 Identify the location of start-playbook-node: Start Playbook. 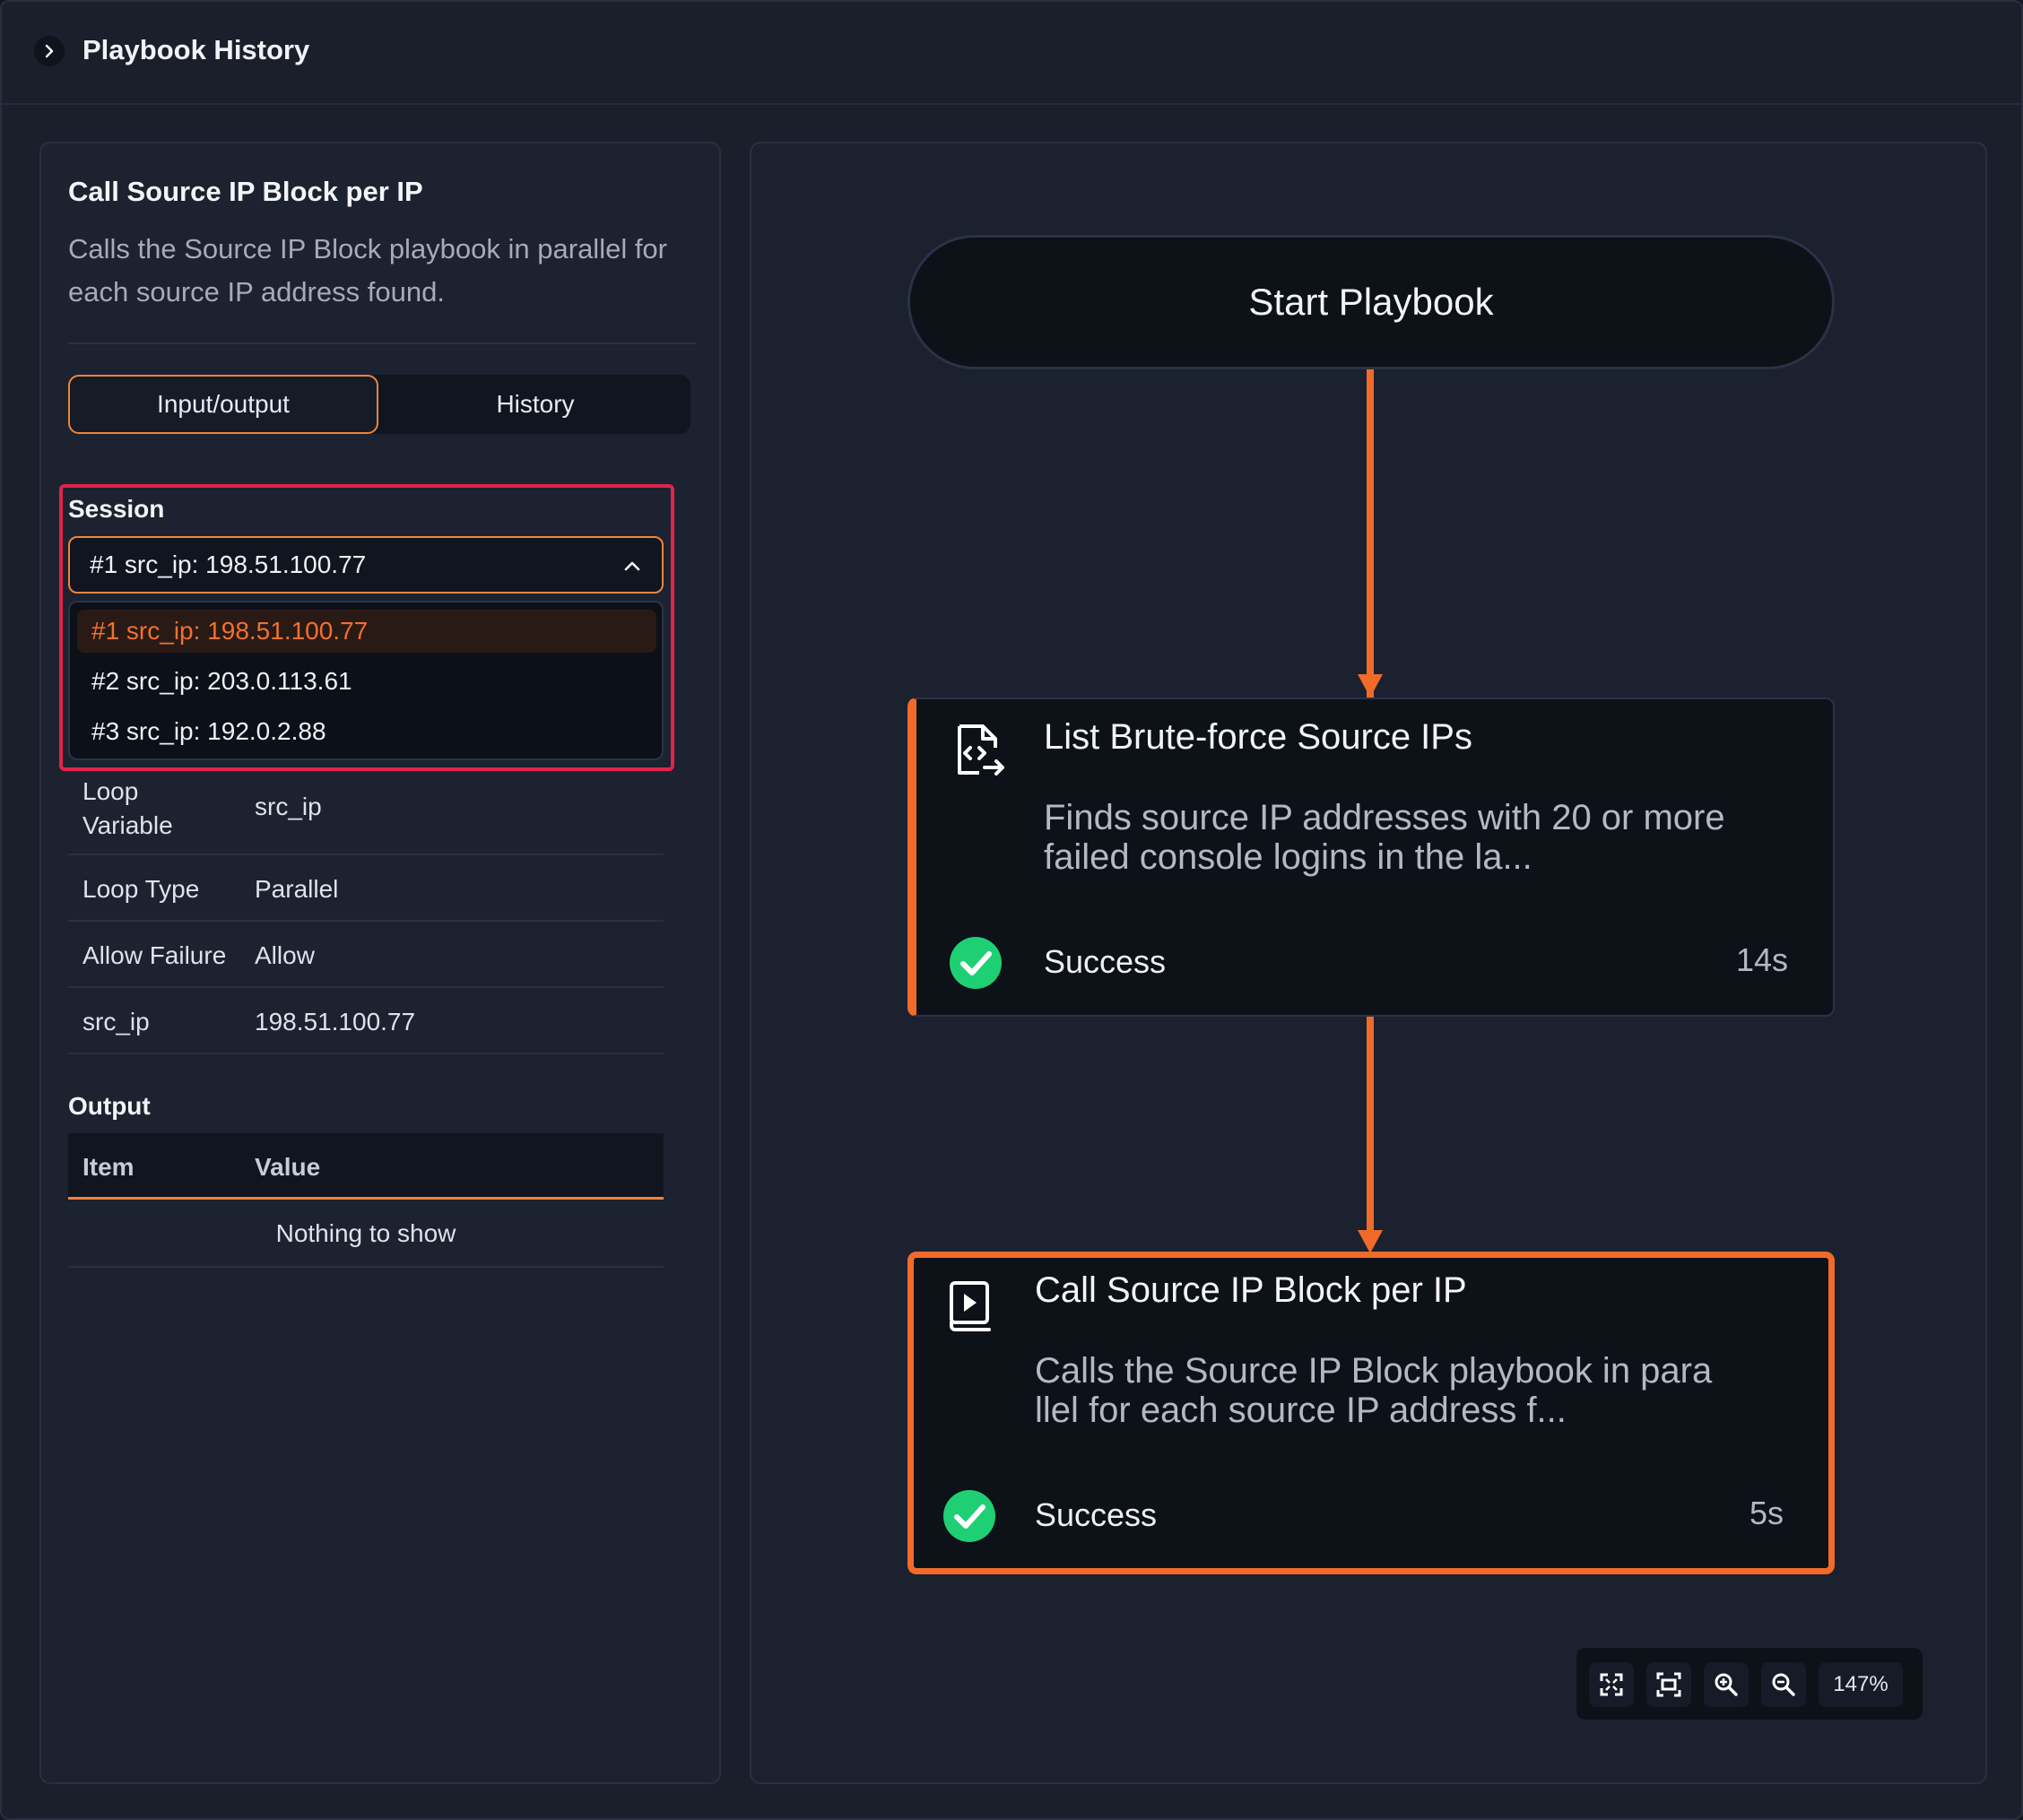
(1371, 302).